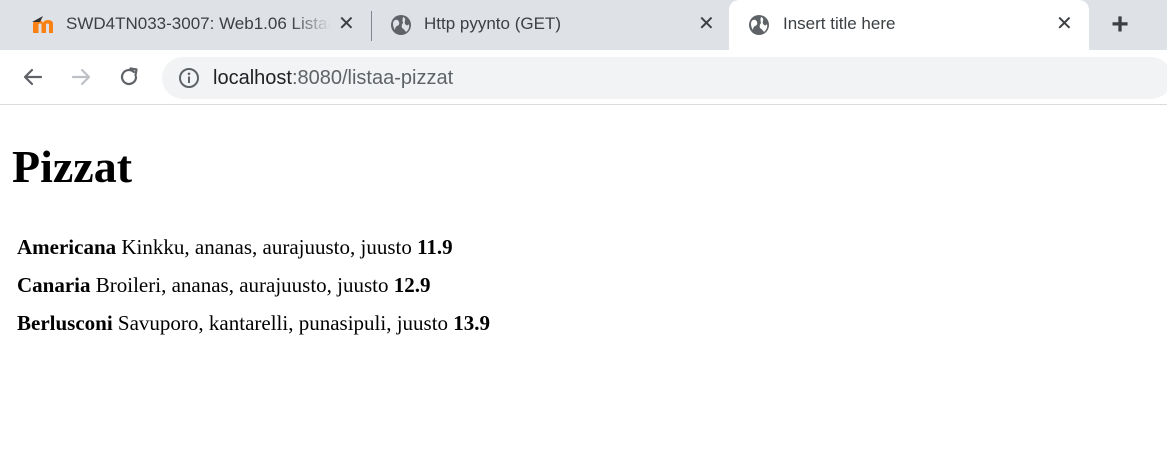 The width and height of the screenshot is (1167, 466). I want to click on forward-button, so click(81, 77).